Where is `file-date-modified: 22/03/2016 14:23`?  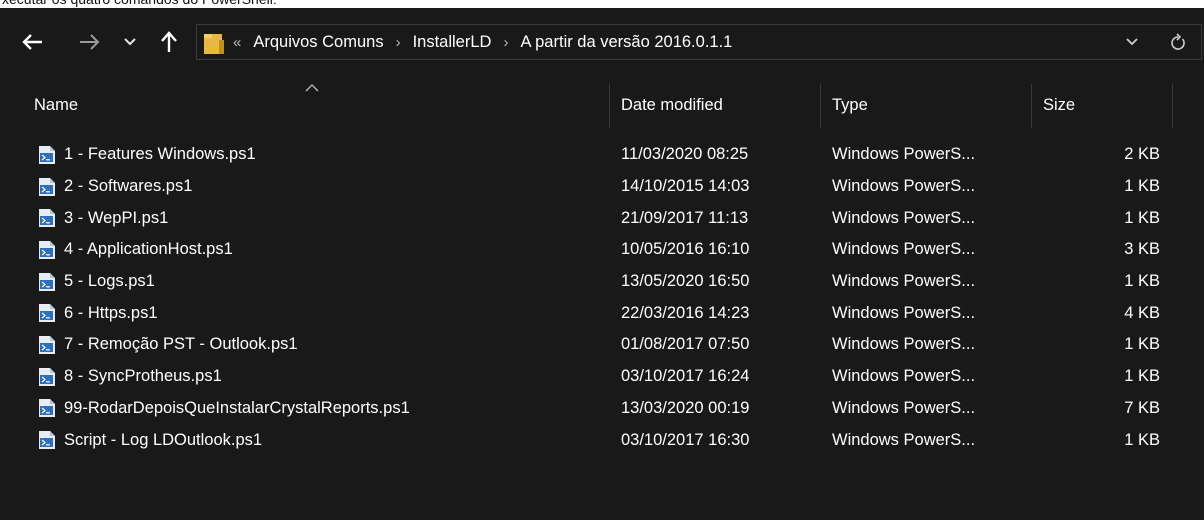
file-date-modified: 22/03/2016 14:23 is located at coordinates (685, 312).